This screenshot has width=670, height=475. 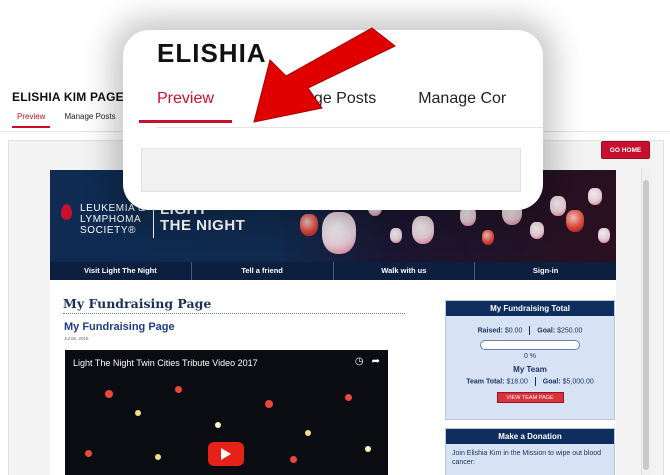 What do you see at coordinates (212, 53) in the screenshot?
I see `zoom-page-title: ELISHIA` at bounding box center [212, 53].